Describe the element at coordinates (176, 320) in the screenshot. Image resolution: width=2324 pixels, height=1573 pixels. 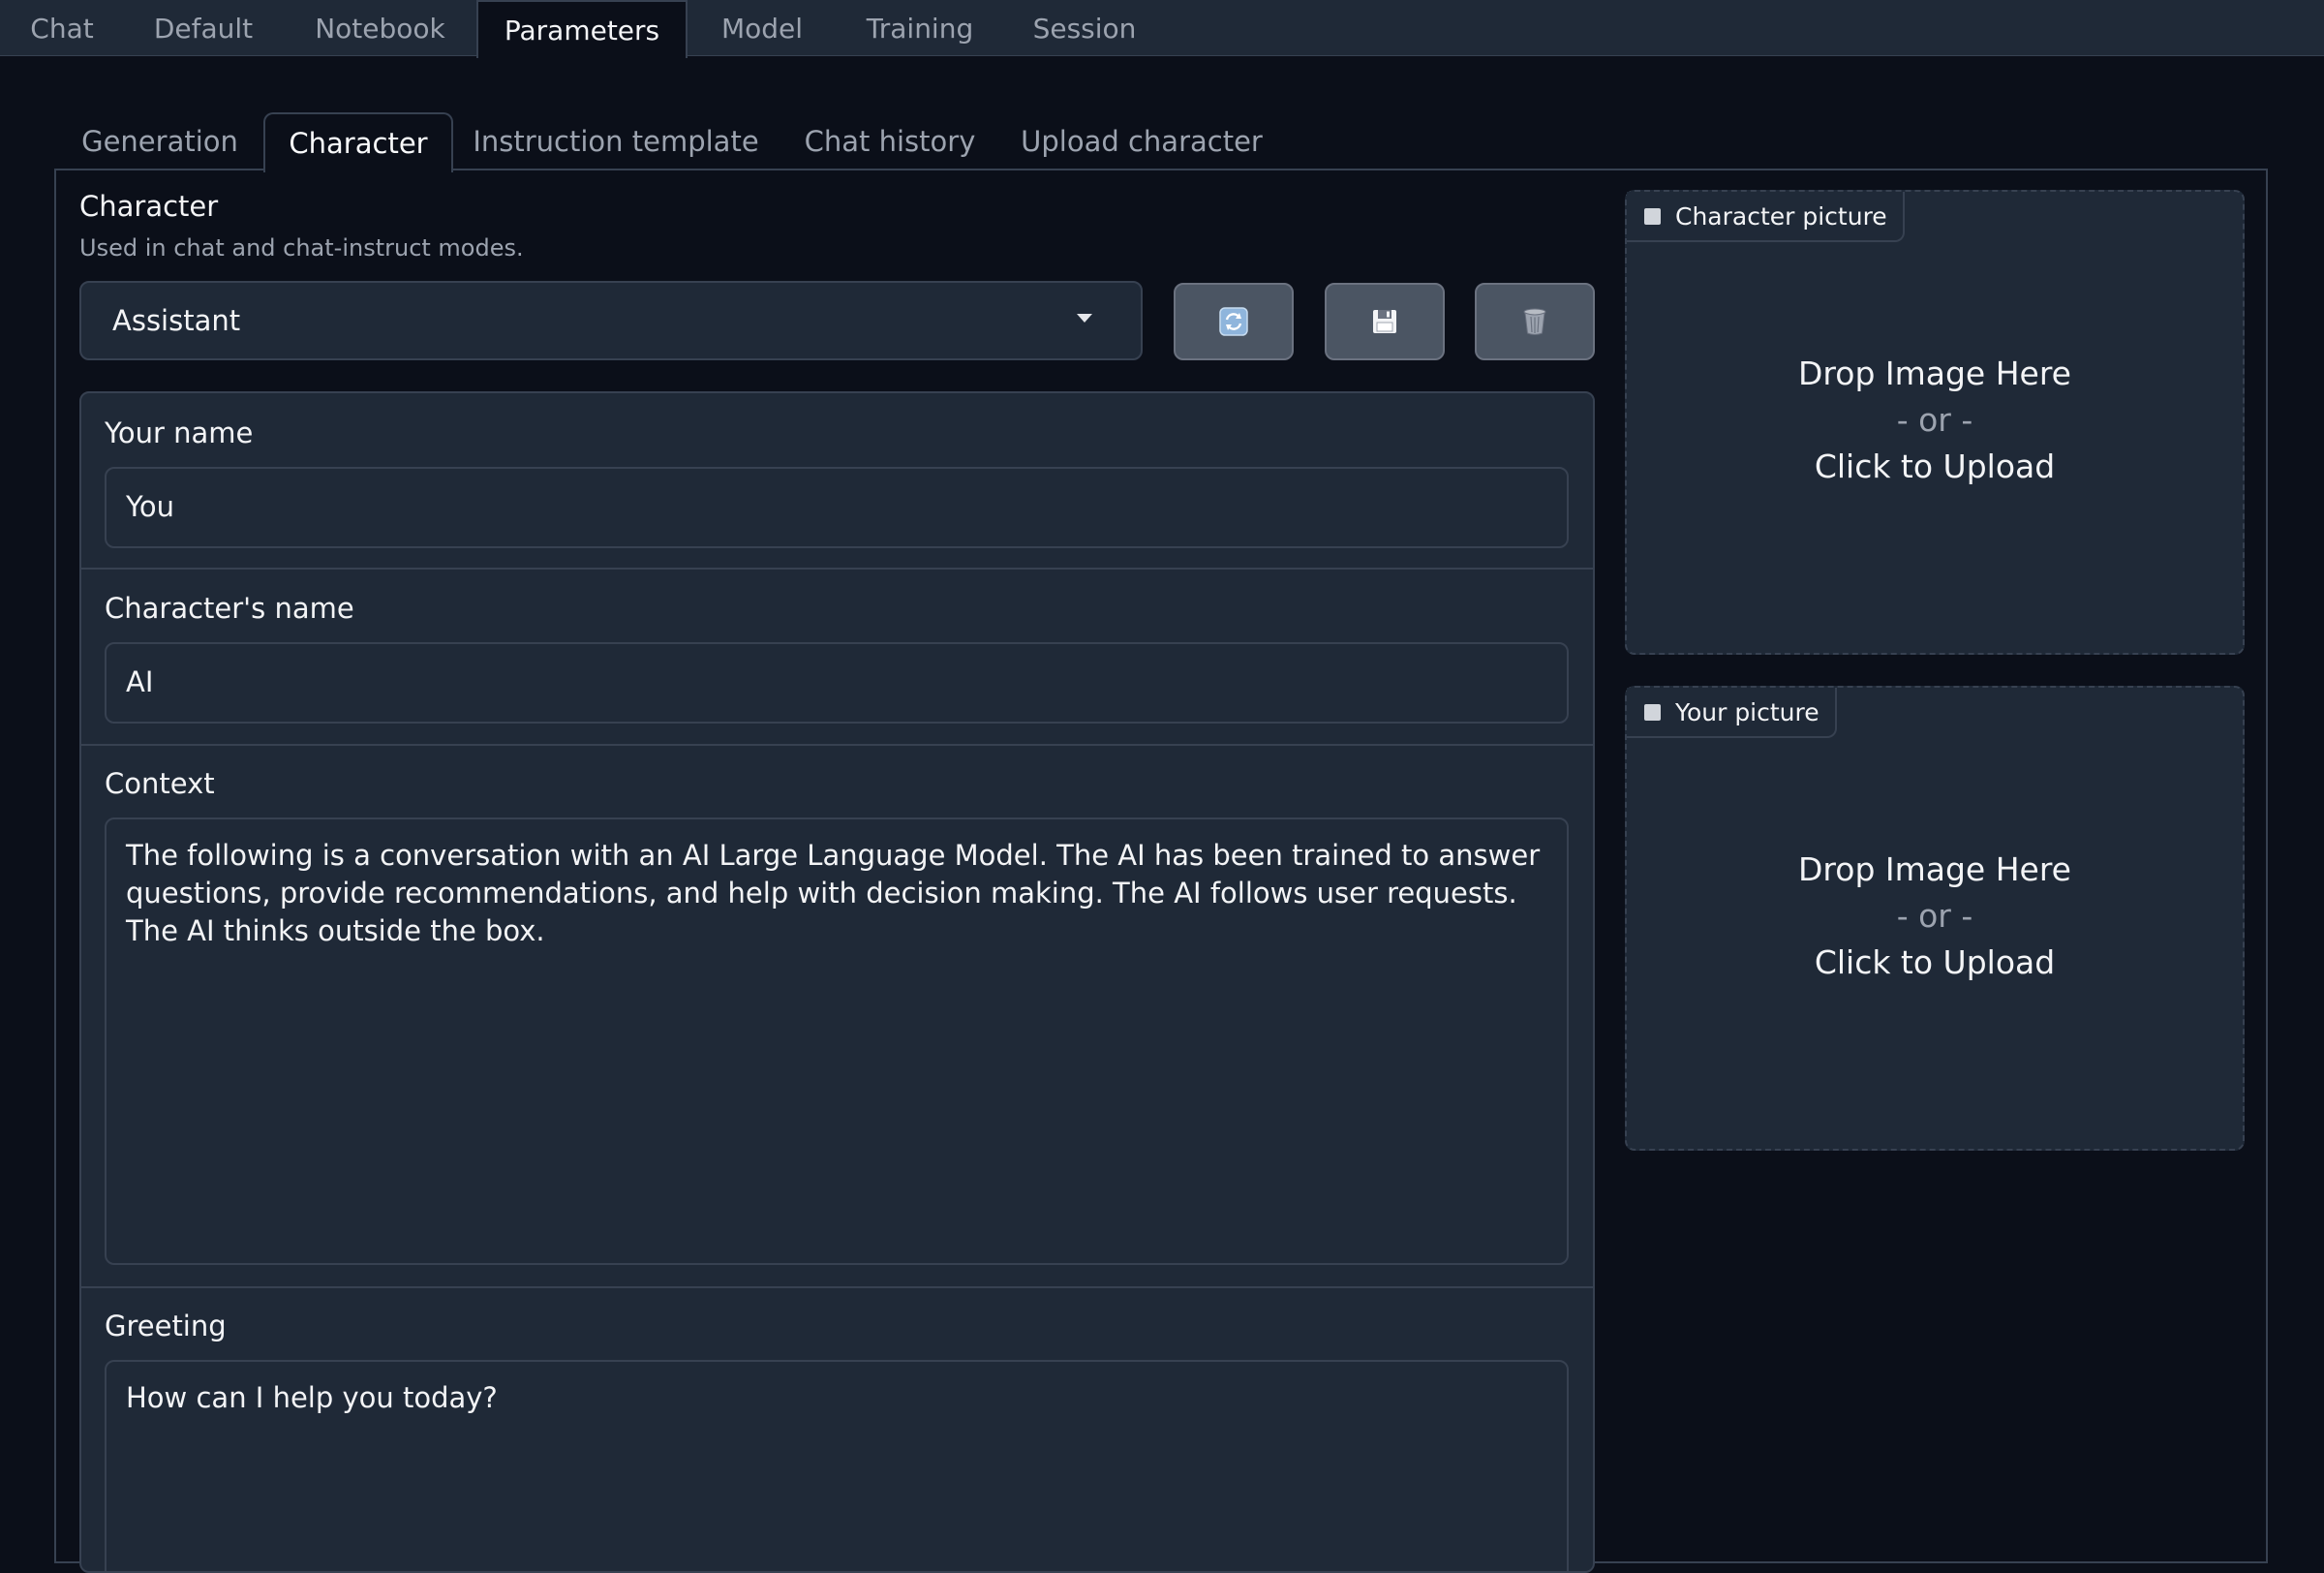
I see `character-dropdown-value: Assistant` at that location.